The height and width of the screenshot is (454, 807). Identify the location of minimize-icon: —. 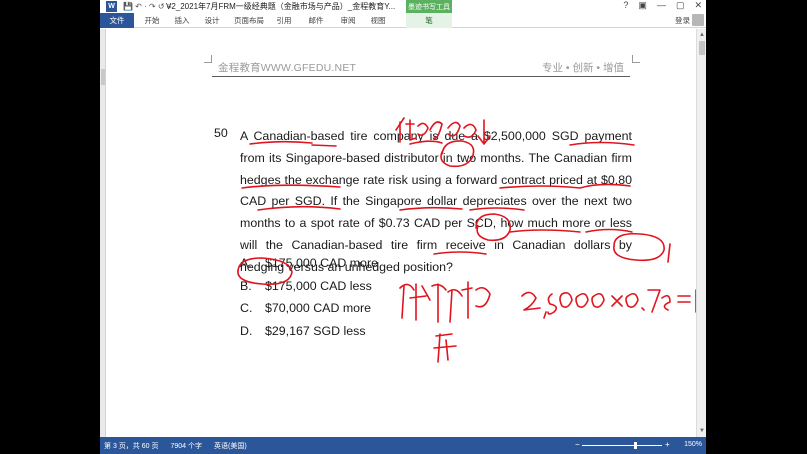
(661, 5).